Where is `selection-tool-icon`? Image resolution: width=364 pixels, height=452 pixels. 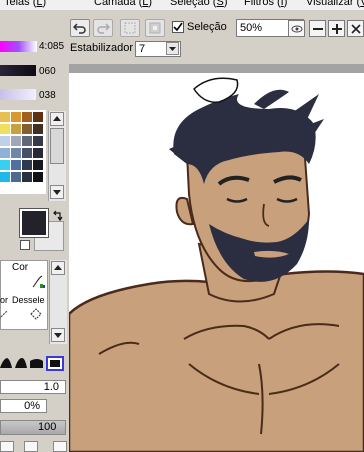 selection-tool-icon is located at coordinates (5, 315).